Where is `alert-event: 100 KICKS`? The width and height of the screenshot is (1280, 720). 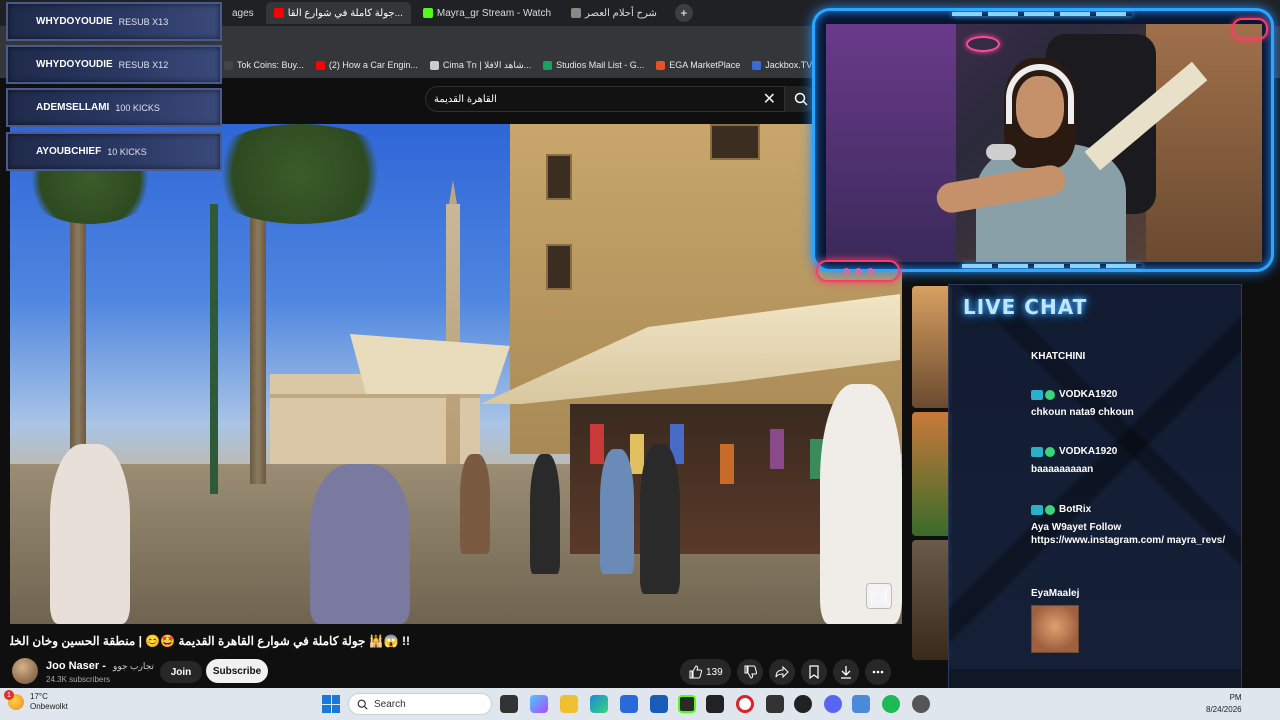
alert-event: 100 KICKS is located at coordinates (137, 107).